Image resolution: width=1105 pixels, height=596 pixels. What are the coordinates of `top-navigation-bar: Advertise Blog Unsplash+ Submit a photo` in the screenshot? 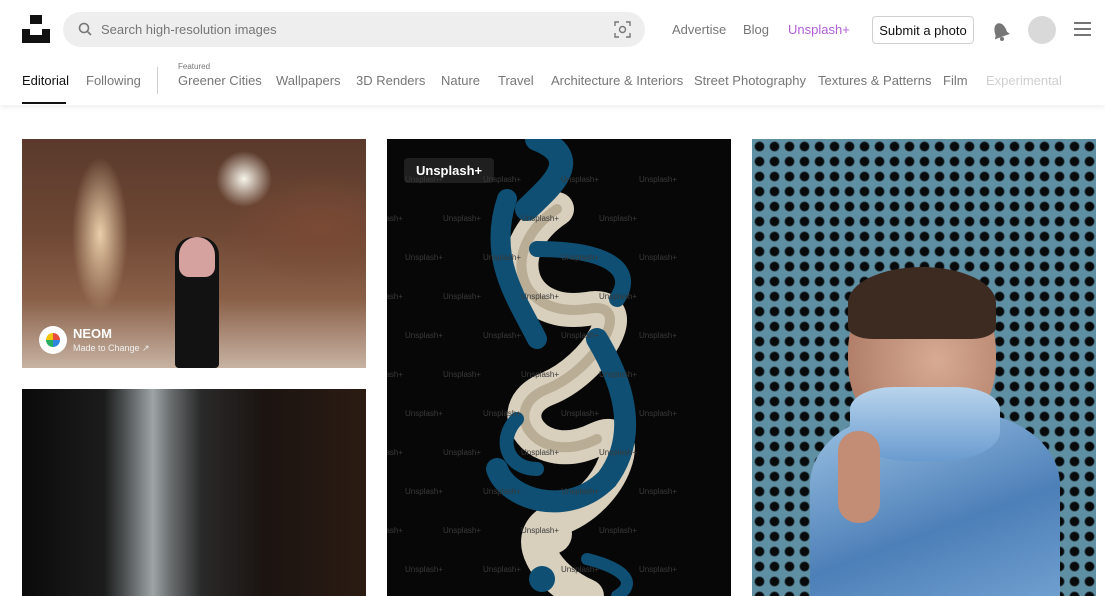 It's located at (552, 30).